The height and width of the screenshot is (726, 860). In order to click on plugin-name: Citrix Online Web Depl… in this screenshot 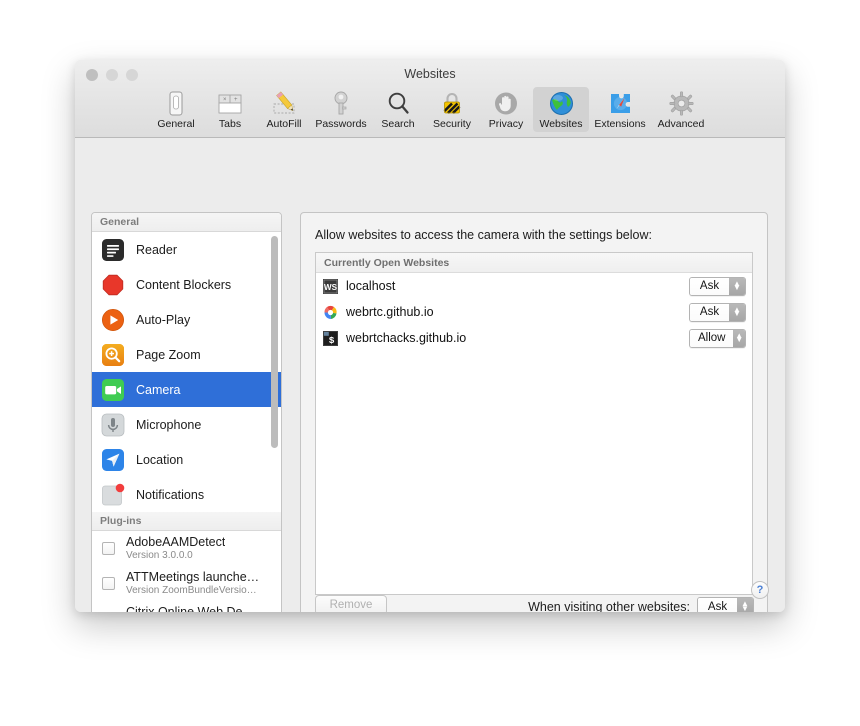, I will do `click(193, 608)`.